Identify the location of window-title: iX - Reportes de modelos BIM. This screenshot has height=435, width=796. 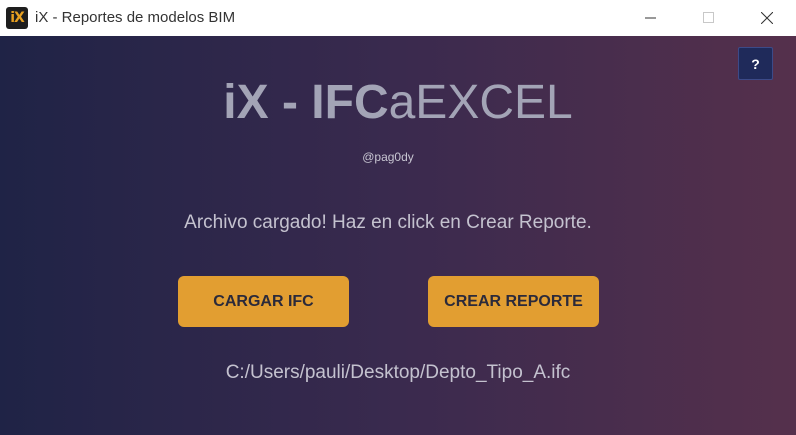
(135, 17).